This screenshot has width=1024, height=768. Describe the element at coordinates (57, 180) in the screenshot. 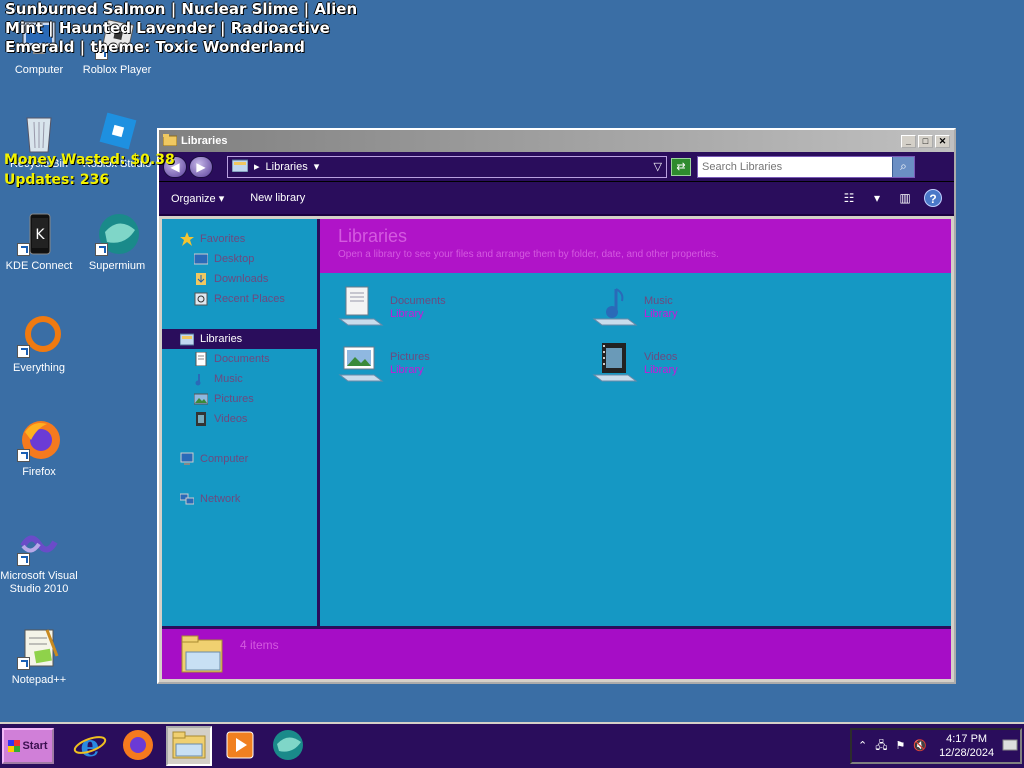

I see `updates-text: Updates: 236` at that location.